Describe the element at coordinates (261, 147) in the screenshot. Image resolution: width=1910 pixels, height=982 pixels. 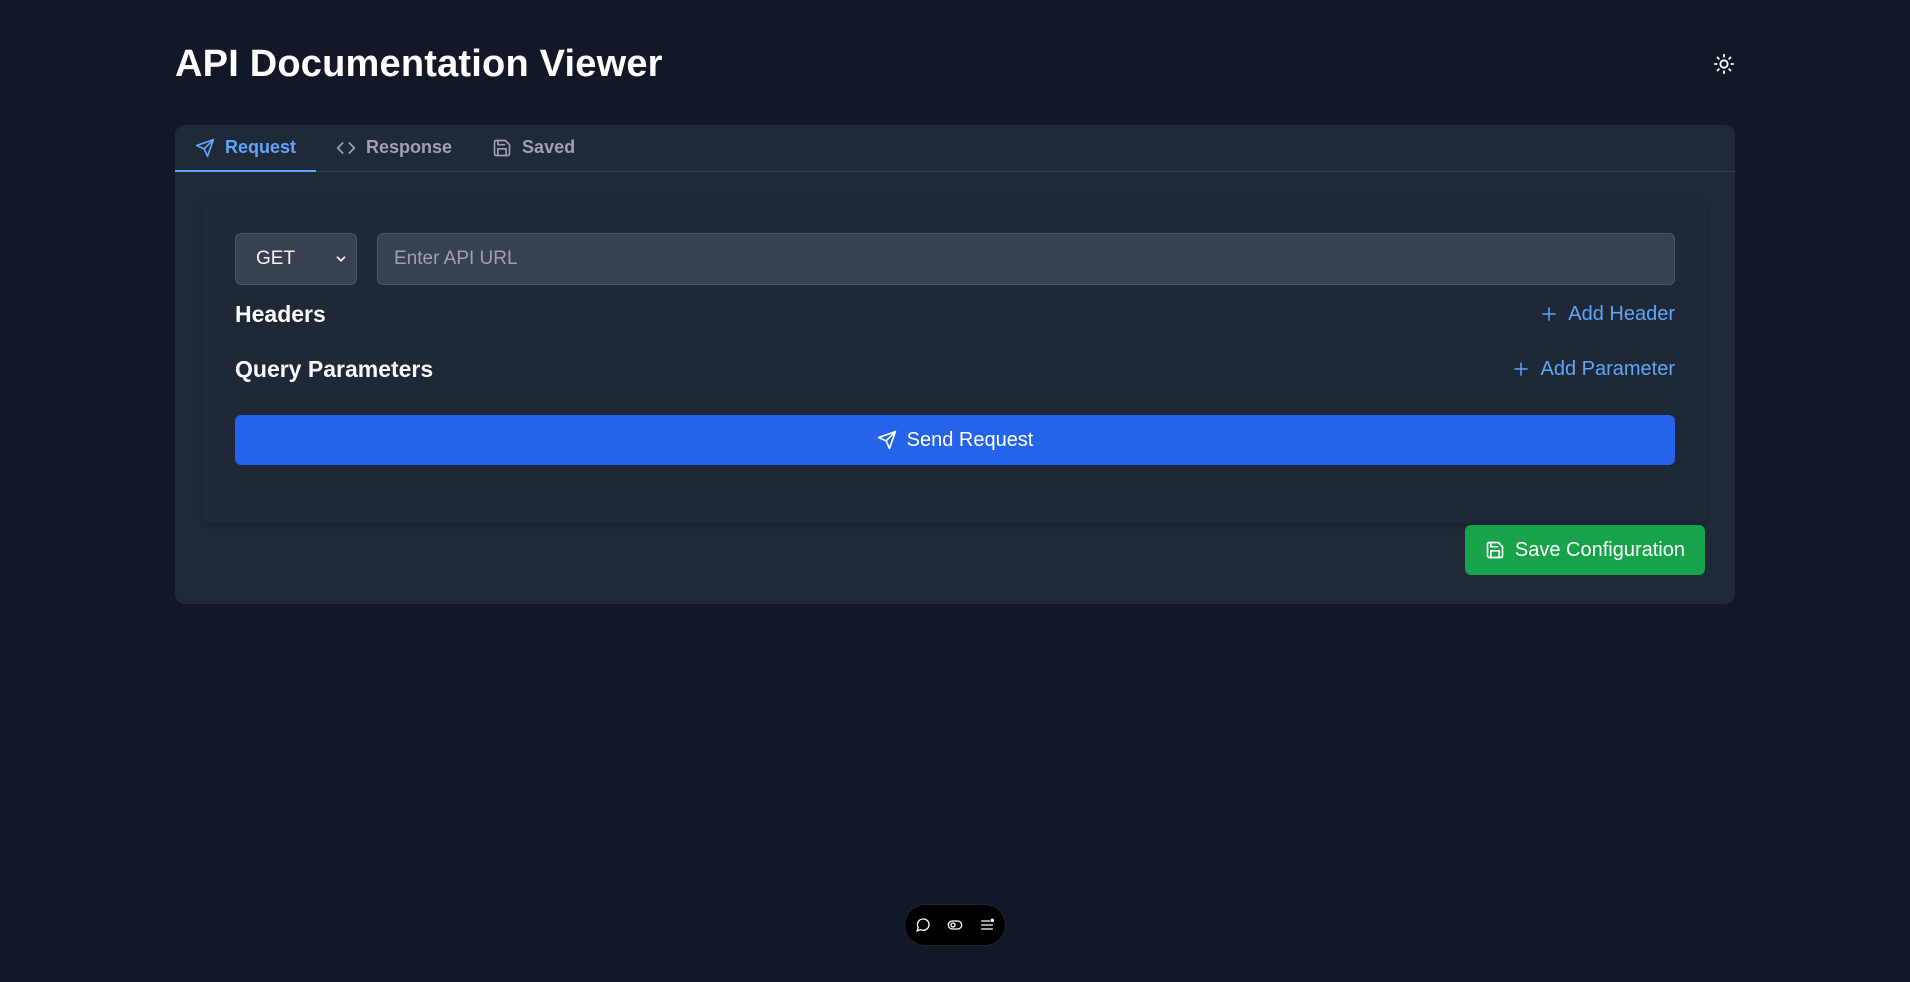
I see `tab-request-label: Request` at that location.